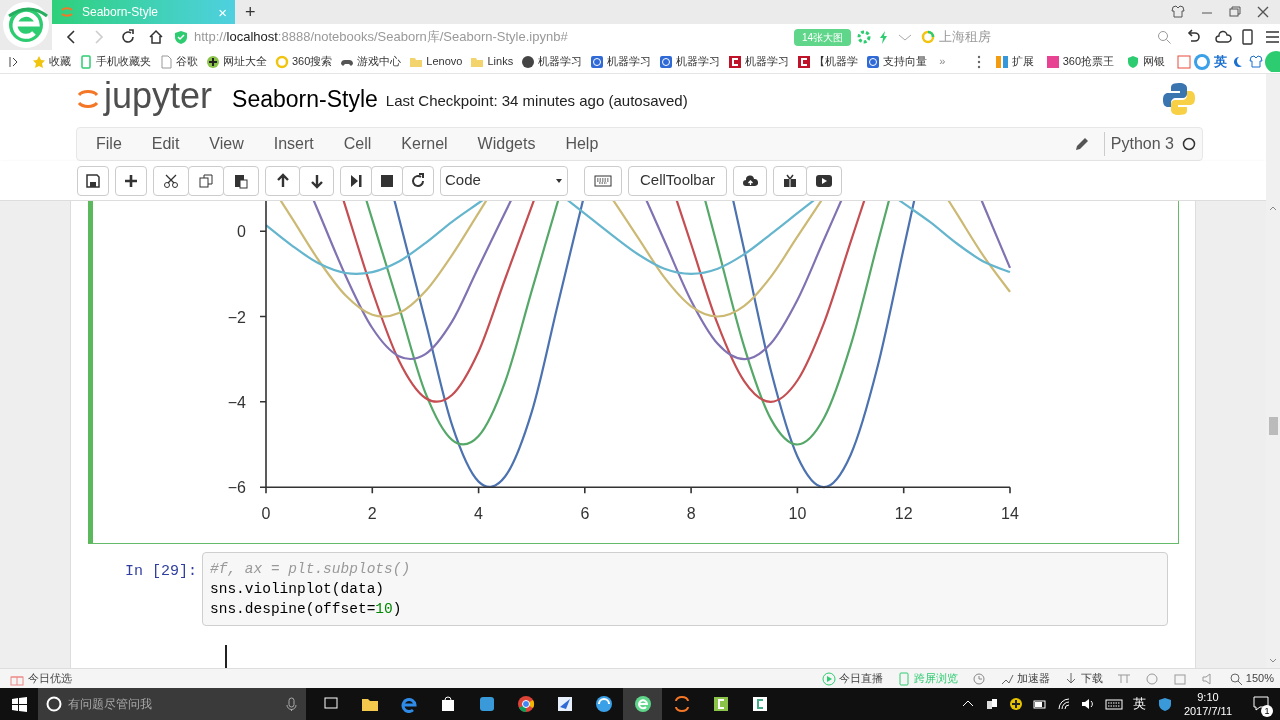 The image size is (1280, 720). I want to click on stop-button, so click(387, 180).